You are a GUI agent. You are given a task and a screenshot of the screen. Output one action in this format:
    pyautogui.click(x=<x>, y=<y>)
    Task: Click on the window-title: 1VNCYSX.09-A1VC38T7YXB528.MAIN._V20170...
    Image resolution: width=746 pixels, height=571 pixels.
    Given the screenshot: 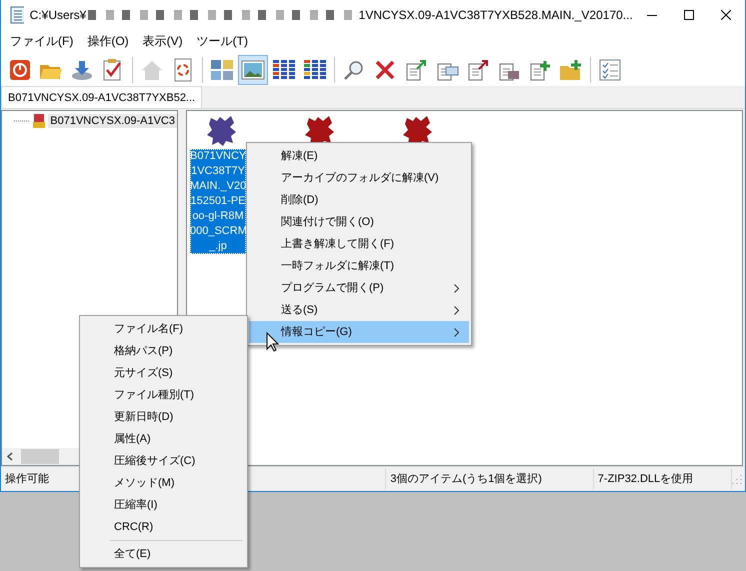 What is the action you would take?
    pyautogui.click(x=495, y=15)
    